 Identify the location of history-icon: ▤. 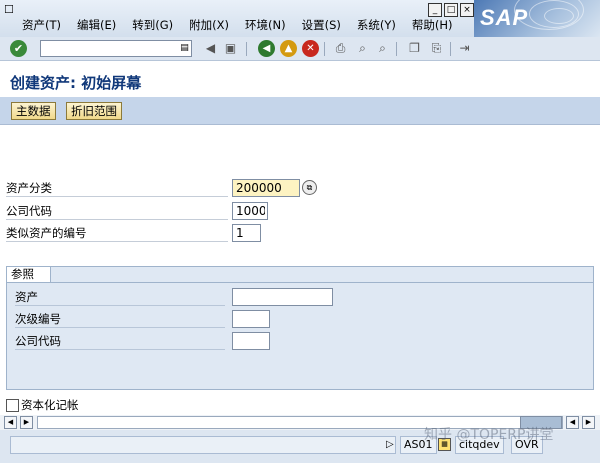
(184, 48).